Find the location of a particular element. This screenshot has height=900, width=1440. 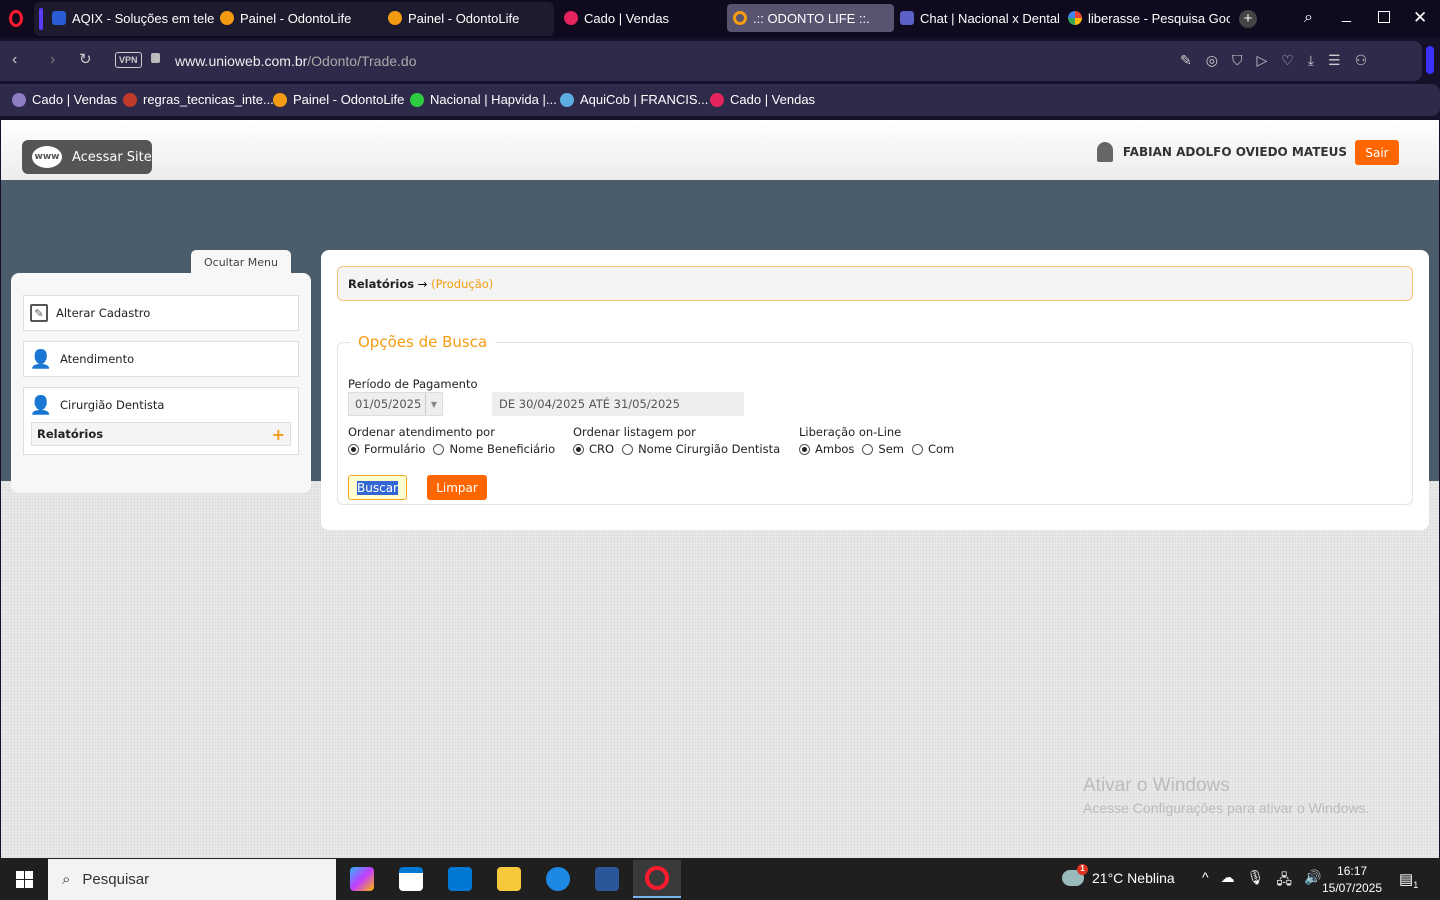

access-site-button: www Acessar Site is located at coordinates (87, 157).